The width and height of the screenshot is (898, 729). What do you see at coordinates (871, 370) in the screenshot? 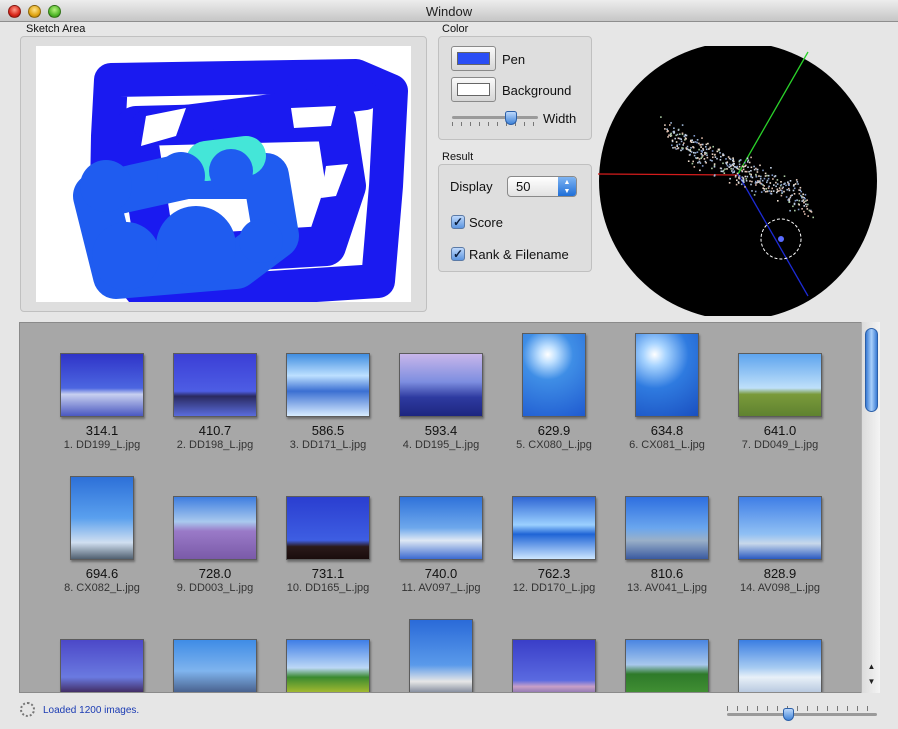
I see `scrollbar-knob` at bounding box center [871, 370].